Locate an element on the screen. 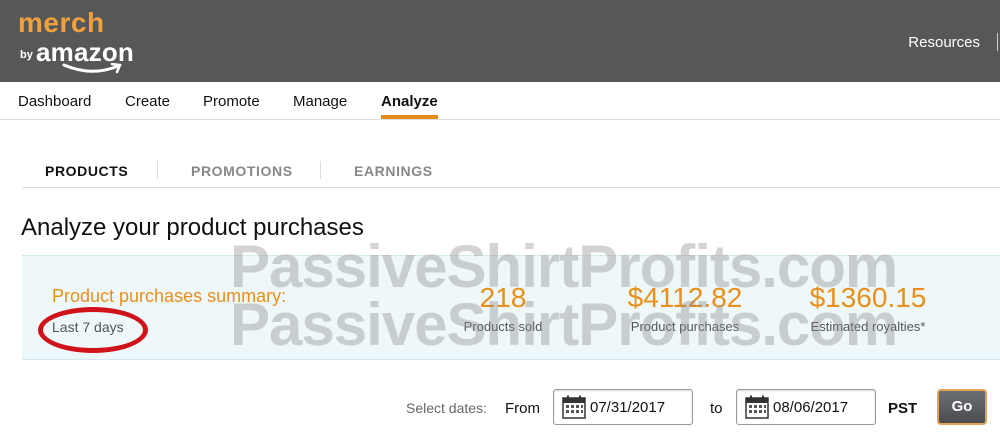  stat-label: Estimated royalties* is located at coordinates (868, 326).